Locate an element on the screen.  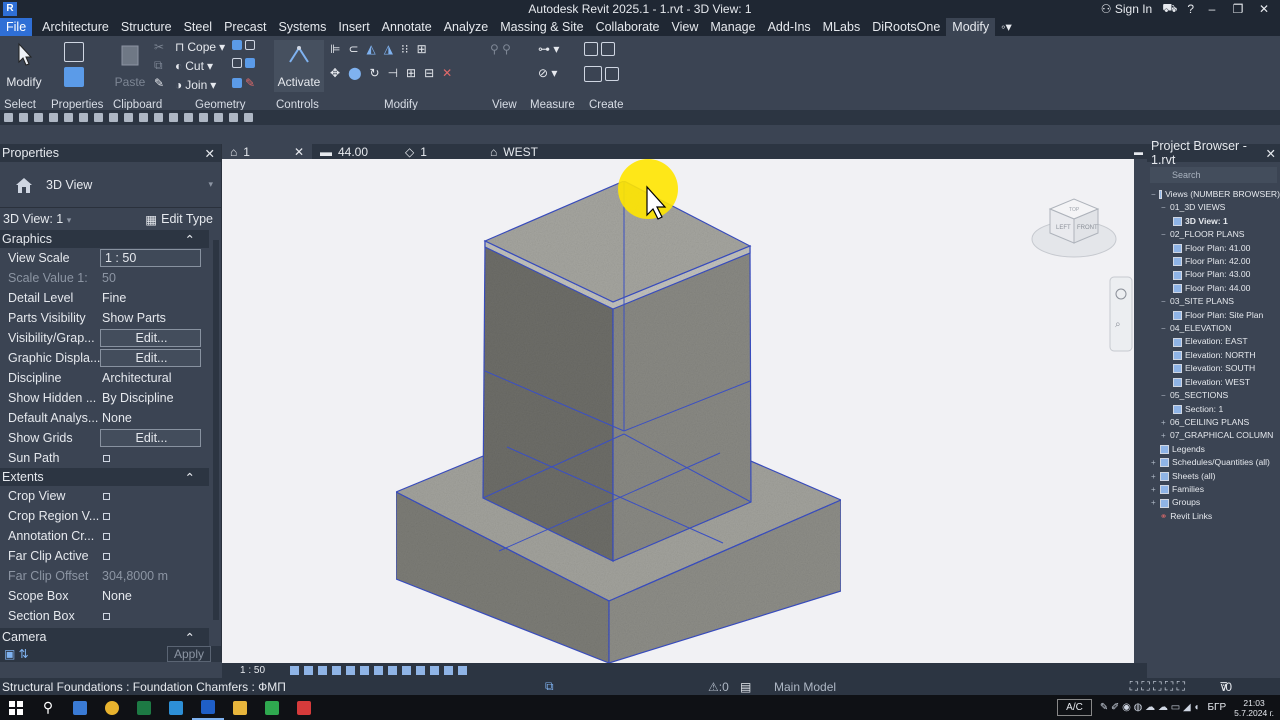
temp-hide-icon is located at coordinates (407, 670).